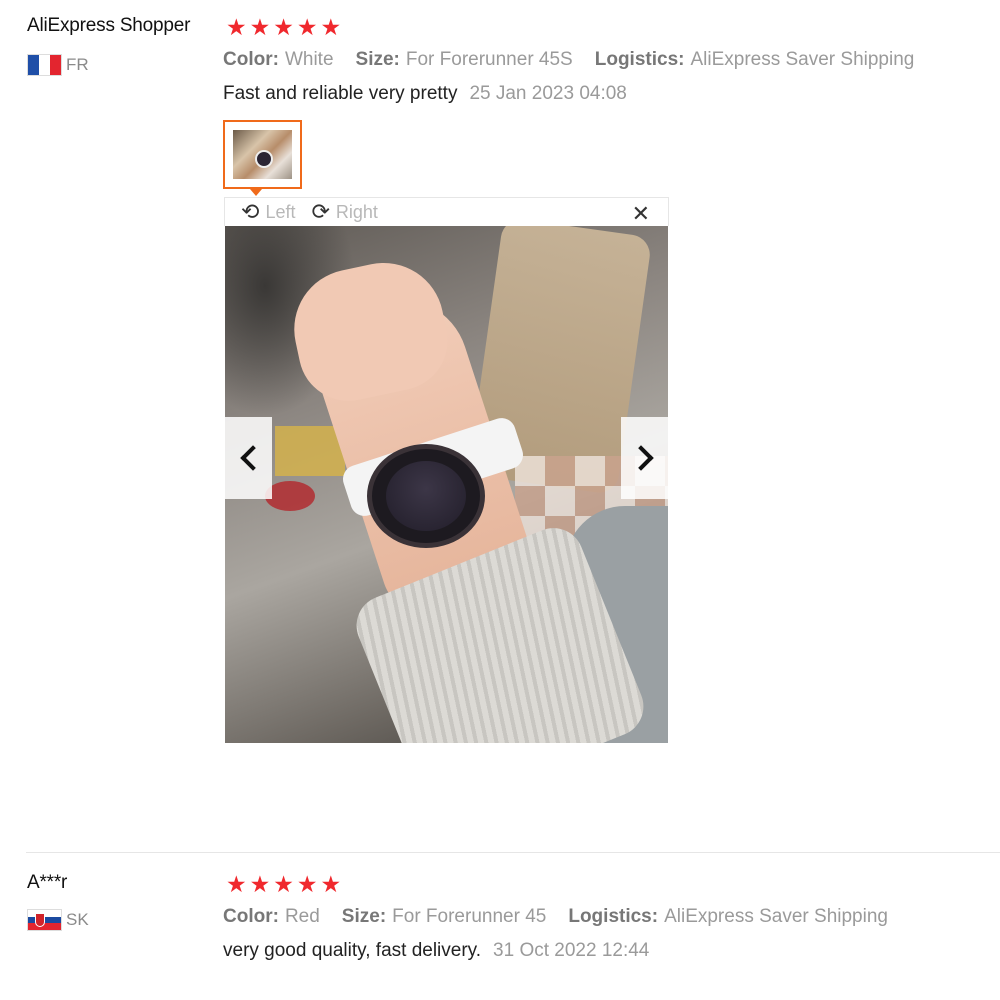  I want to click on active-thumbnail-caret, so click(256, 192).